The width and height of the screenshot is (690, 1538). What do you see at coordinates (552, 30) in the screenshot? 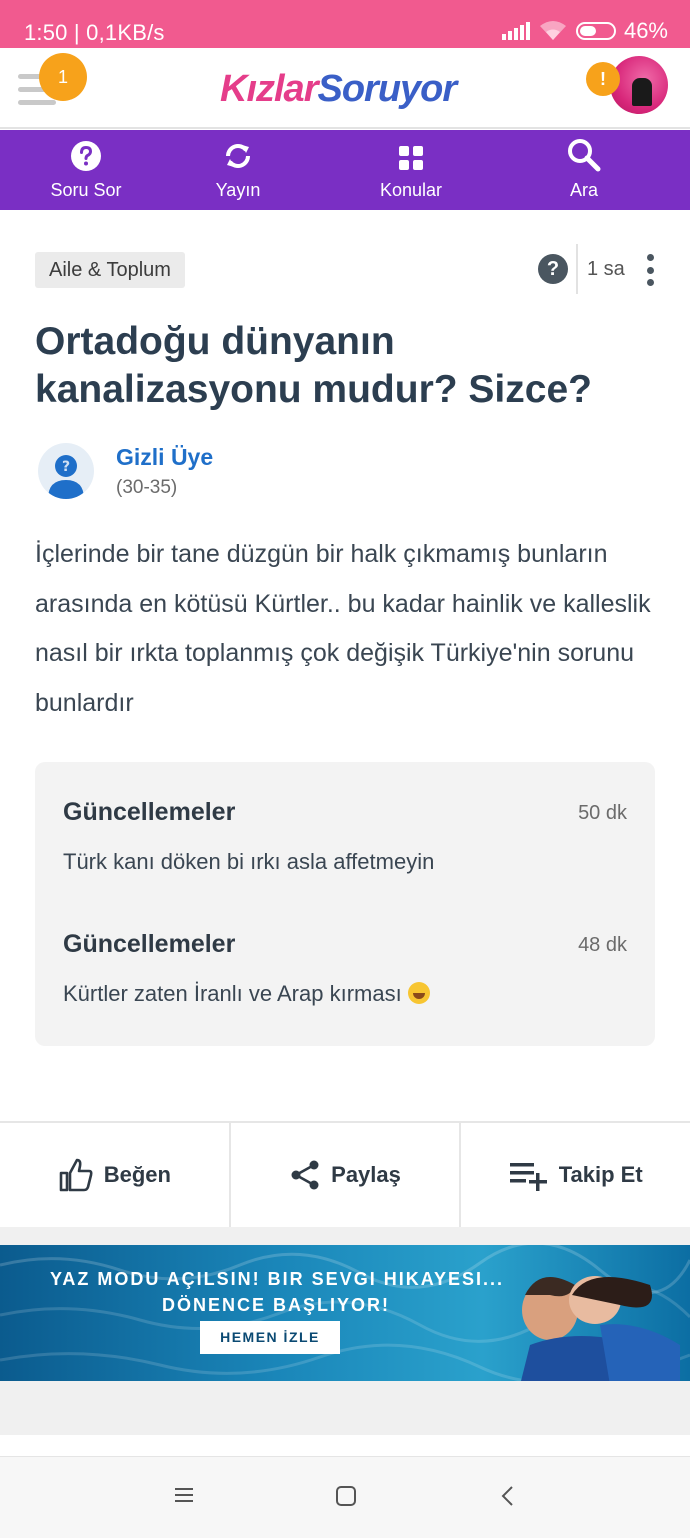
I see `wifi-icon` at bounding box center [552, 30].